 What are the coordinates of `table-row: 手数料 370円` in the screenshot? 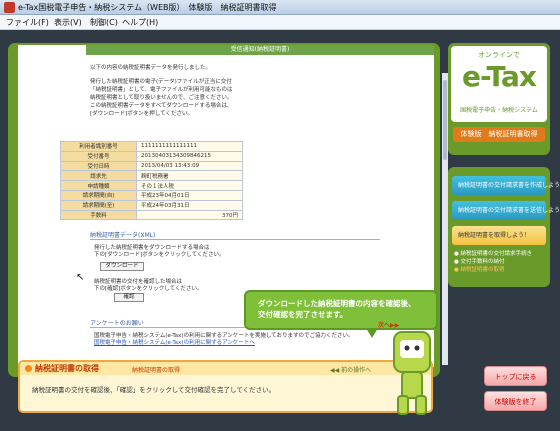 It's located at (151, 215).